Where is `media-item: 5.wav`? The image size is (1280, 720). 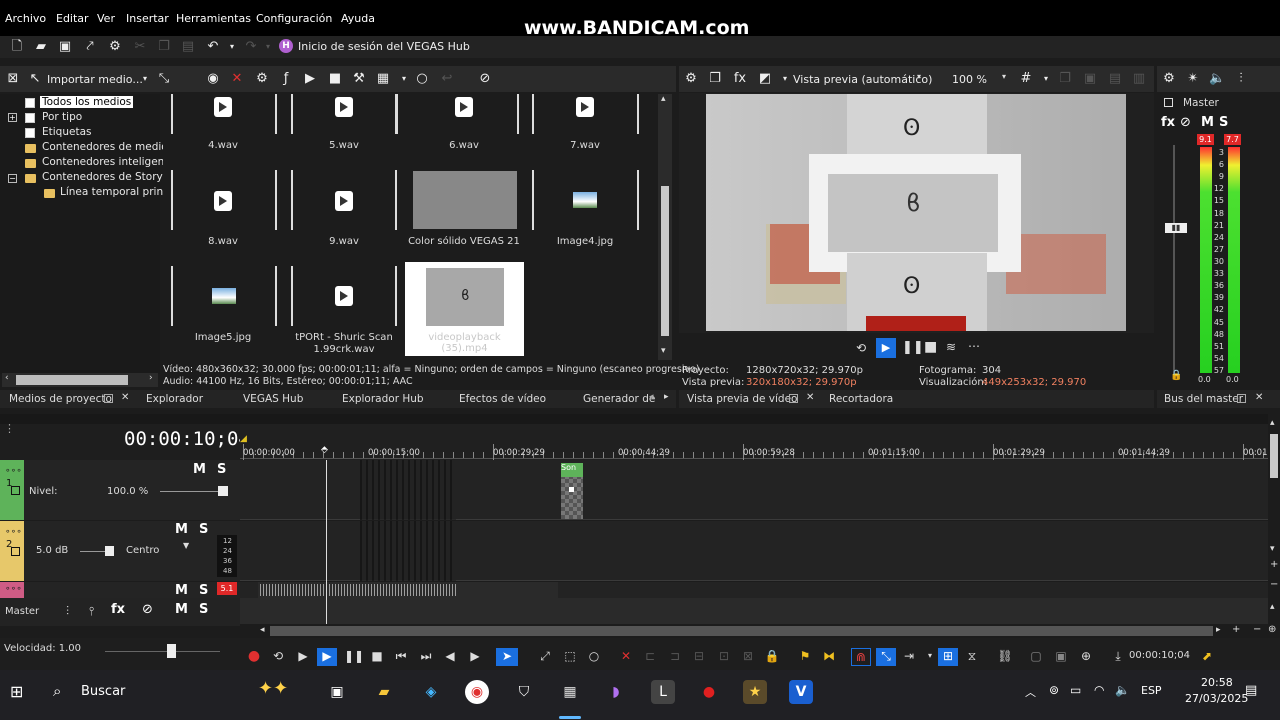 media-item: 5.wav is located at coordinates (344, 145).